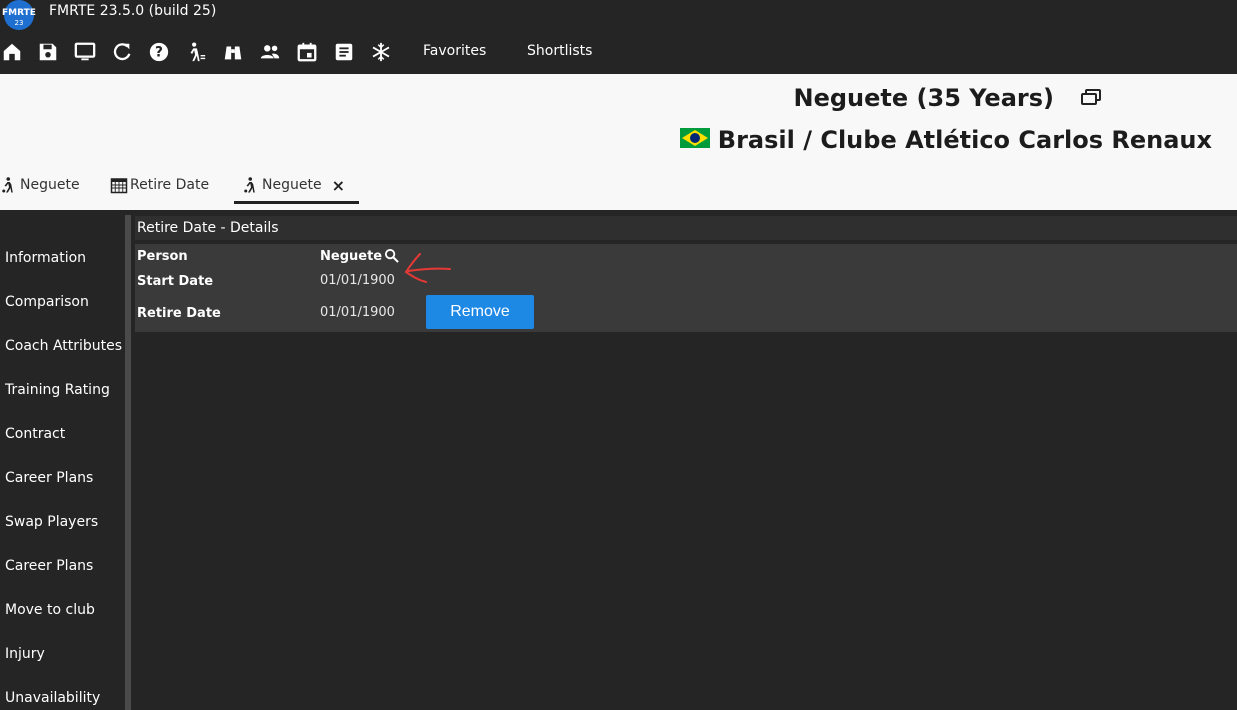 The height and width of the screenshot is (710, 1237). What do you see at coordinates (12, 52) in the screenshot?
I see `home-icon` at bounding box center [12, 52].